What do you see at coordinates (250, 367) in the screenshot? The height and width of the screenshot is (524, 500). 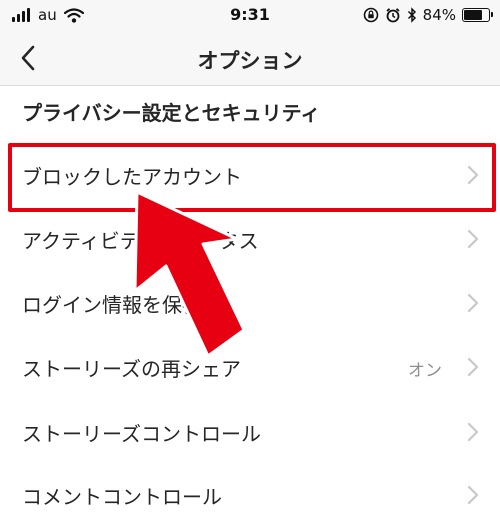 I see `menu-item-story-reshare: ストーリーズの再シェア オン` at bounding box center [250, 367].